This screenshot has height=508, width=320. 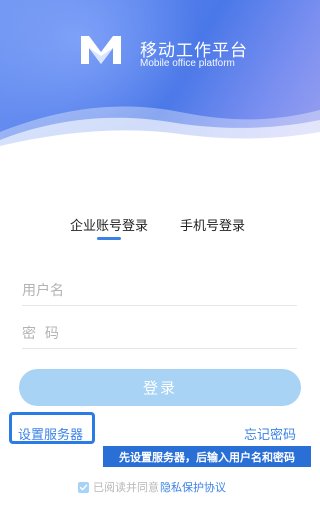 I want to click on username-field, so click(x=159, y=291).